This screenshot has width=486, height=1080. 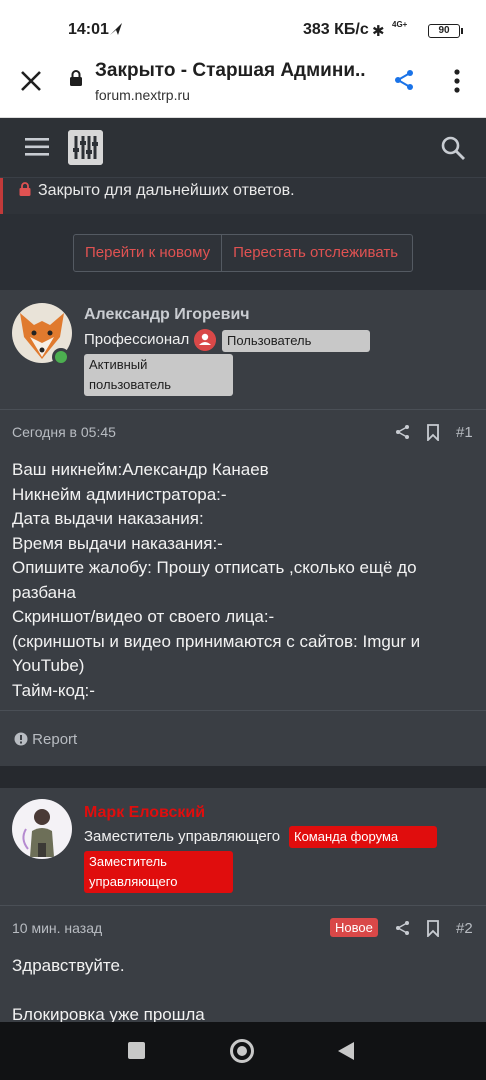 What do you see at coordinates (85, 147) in the screenshot?
I see `forum-logo-icon` at bounding box center [85, 147].